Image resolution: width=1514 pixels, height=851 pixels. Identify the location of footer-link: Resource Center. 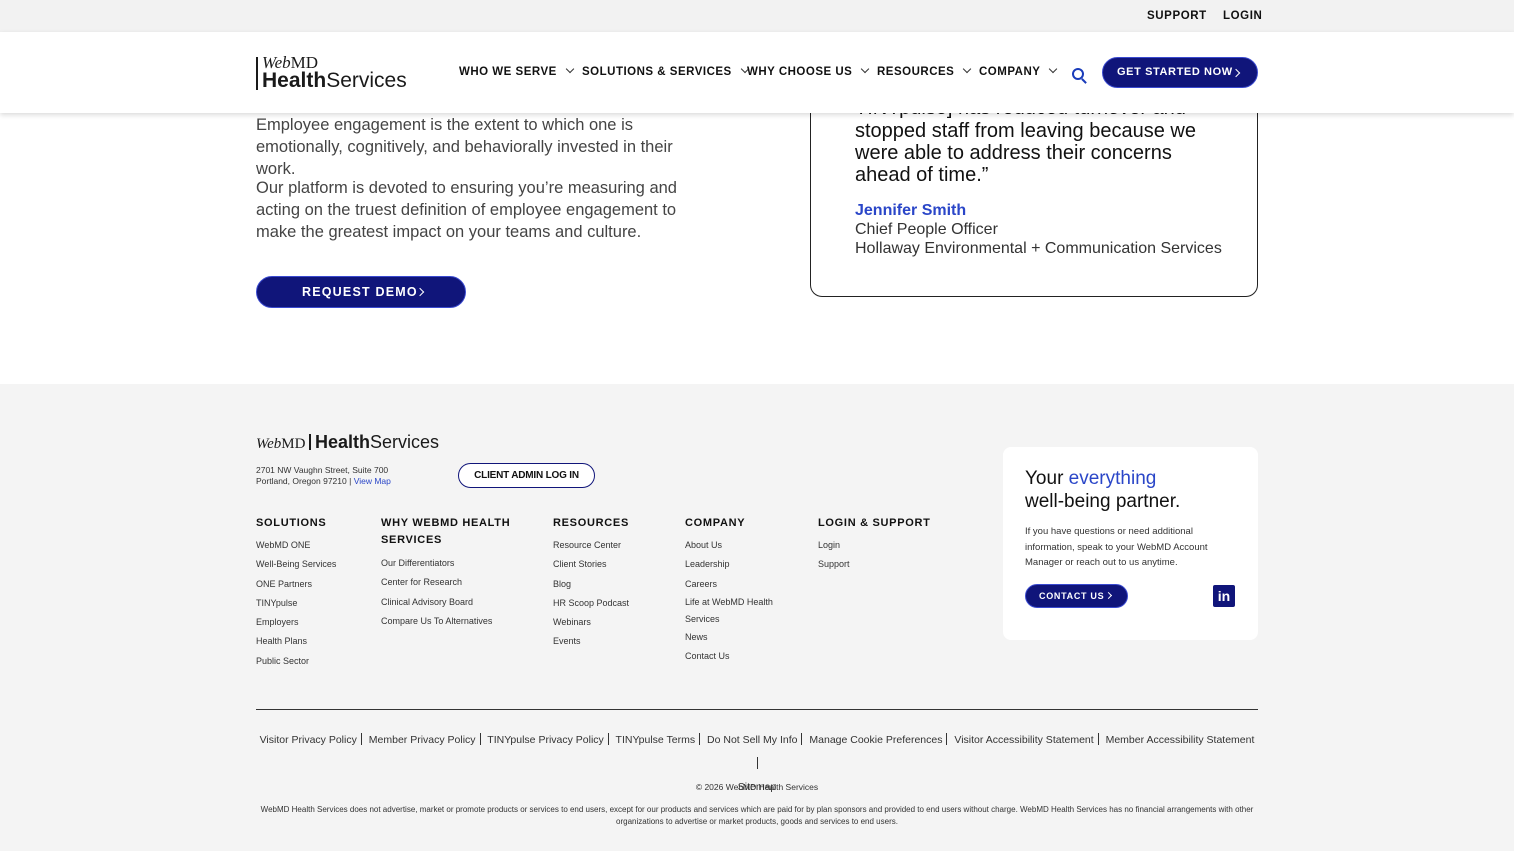
(591, 545).